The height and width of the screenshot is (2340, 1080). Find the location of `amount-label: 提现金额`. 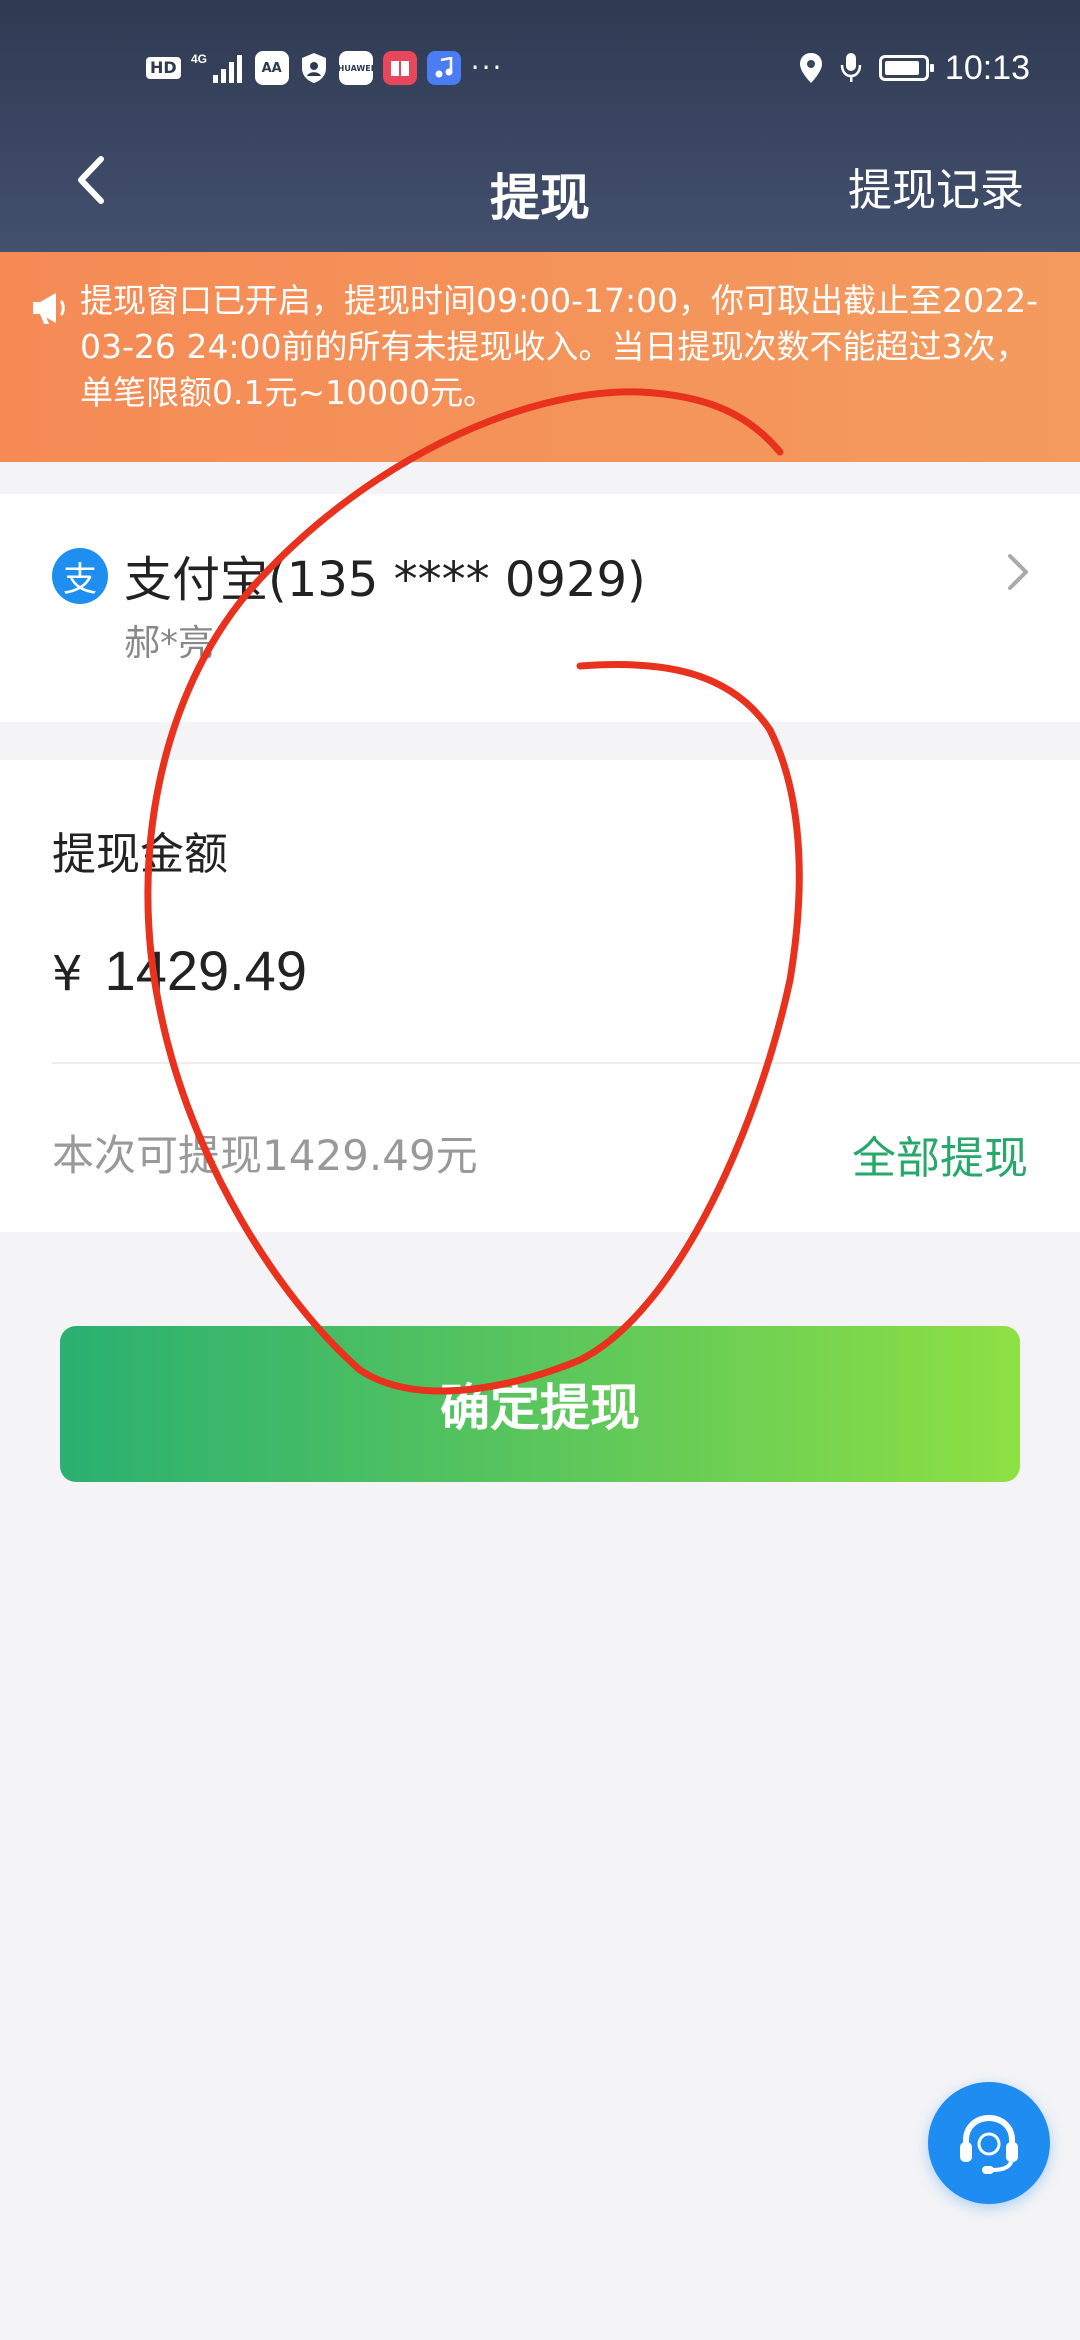

amount-label: 提现金额 is located at coordinates (140, 854).